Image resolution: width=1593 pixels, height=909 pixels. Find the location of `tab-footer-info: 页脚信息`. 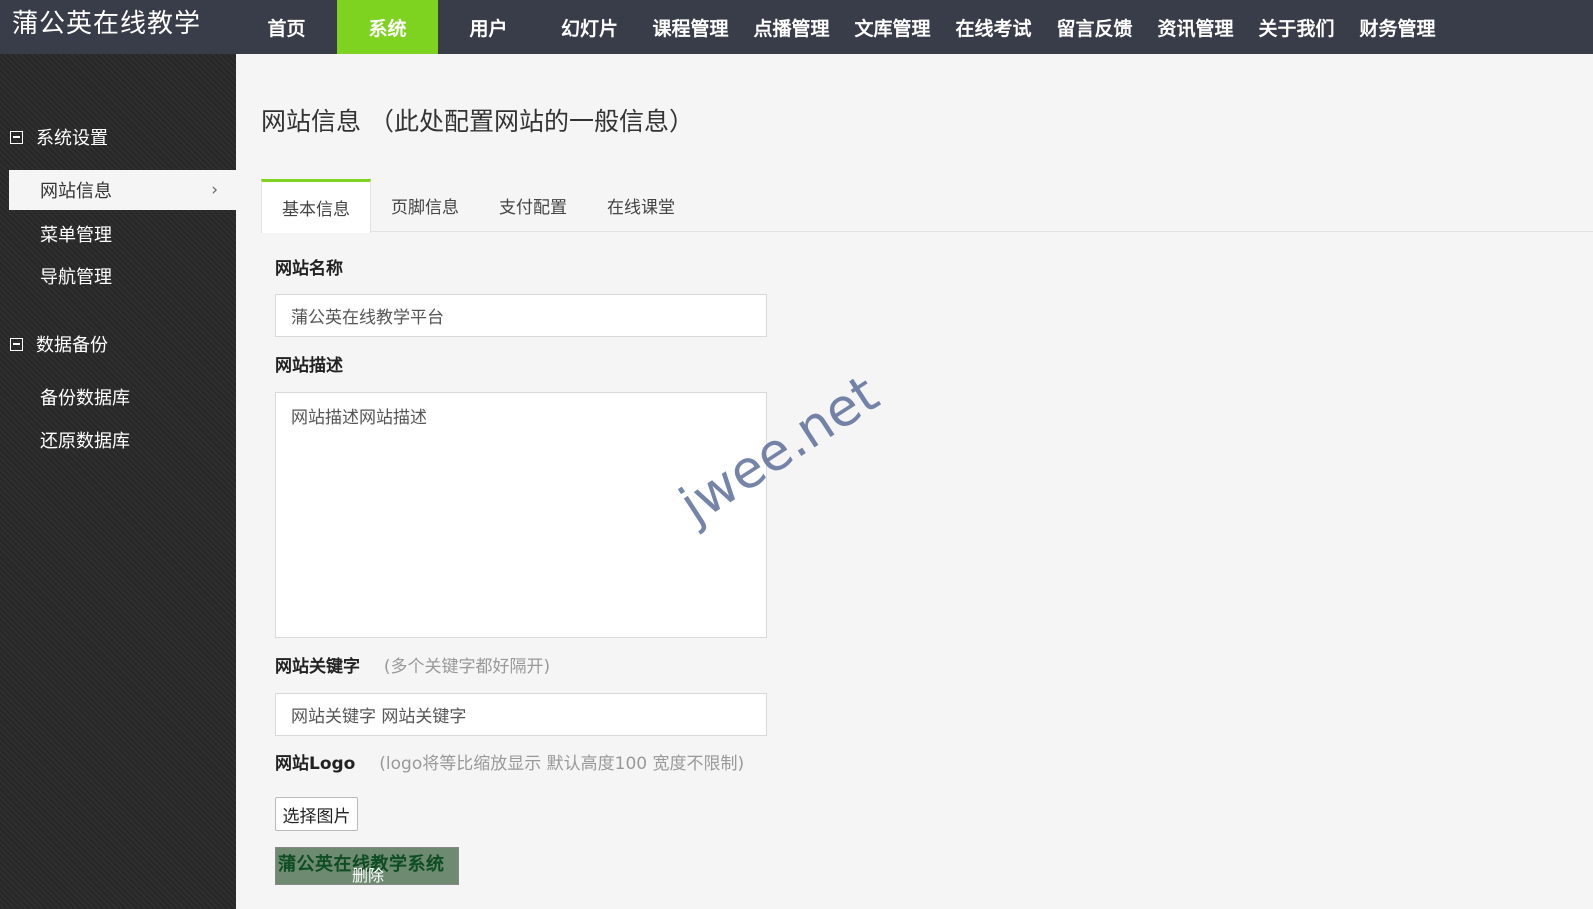

tab-footer-info: 页脚信息 is located at coordinates (425, 205).